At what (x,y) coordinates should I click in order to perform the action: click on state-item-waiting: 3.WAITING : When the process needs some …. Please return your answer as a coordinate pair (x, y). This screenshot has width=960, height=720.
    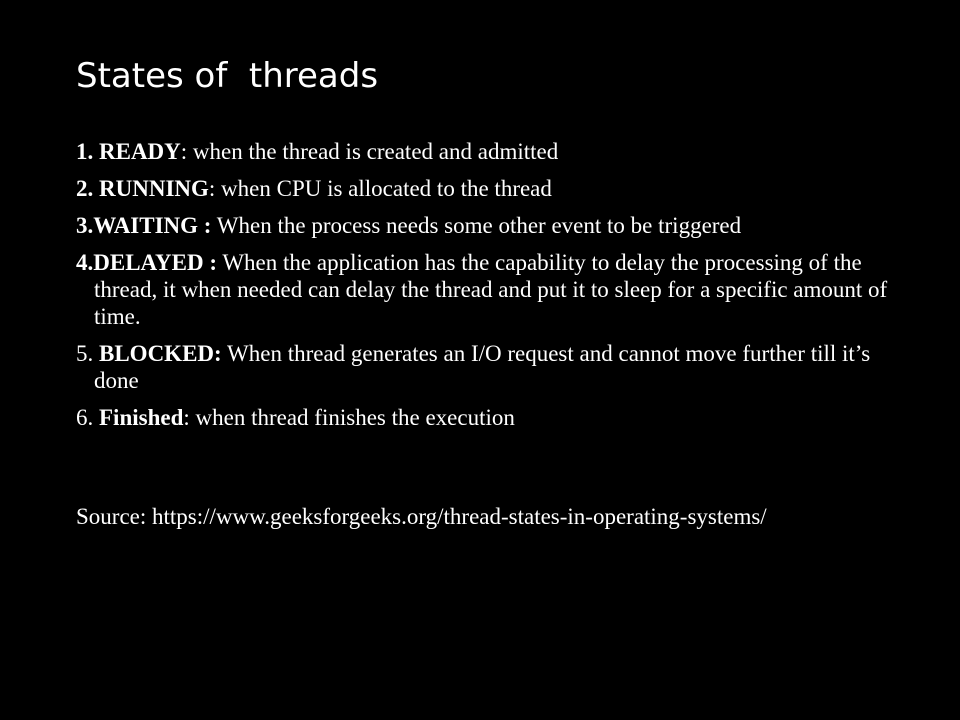
    Looking at the image, I should click on (486, 225).